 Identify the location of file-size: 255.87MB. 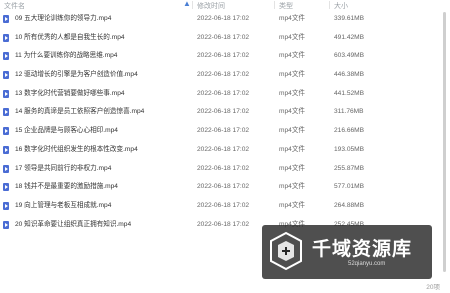
(349, 168).